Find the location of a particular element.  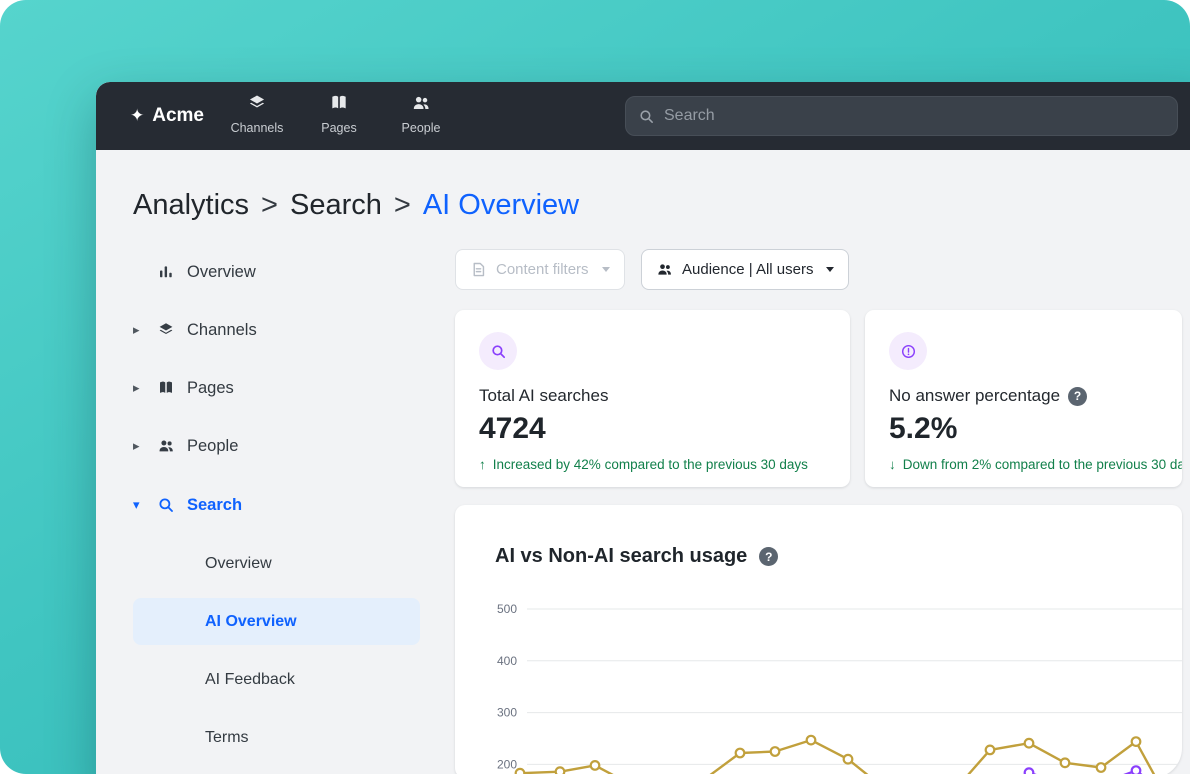

chart-title: AI vs Non-AI search usage is located at coordinates (621, 556).